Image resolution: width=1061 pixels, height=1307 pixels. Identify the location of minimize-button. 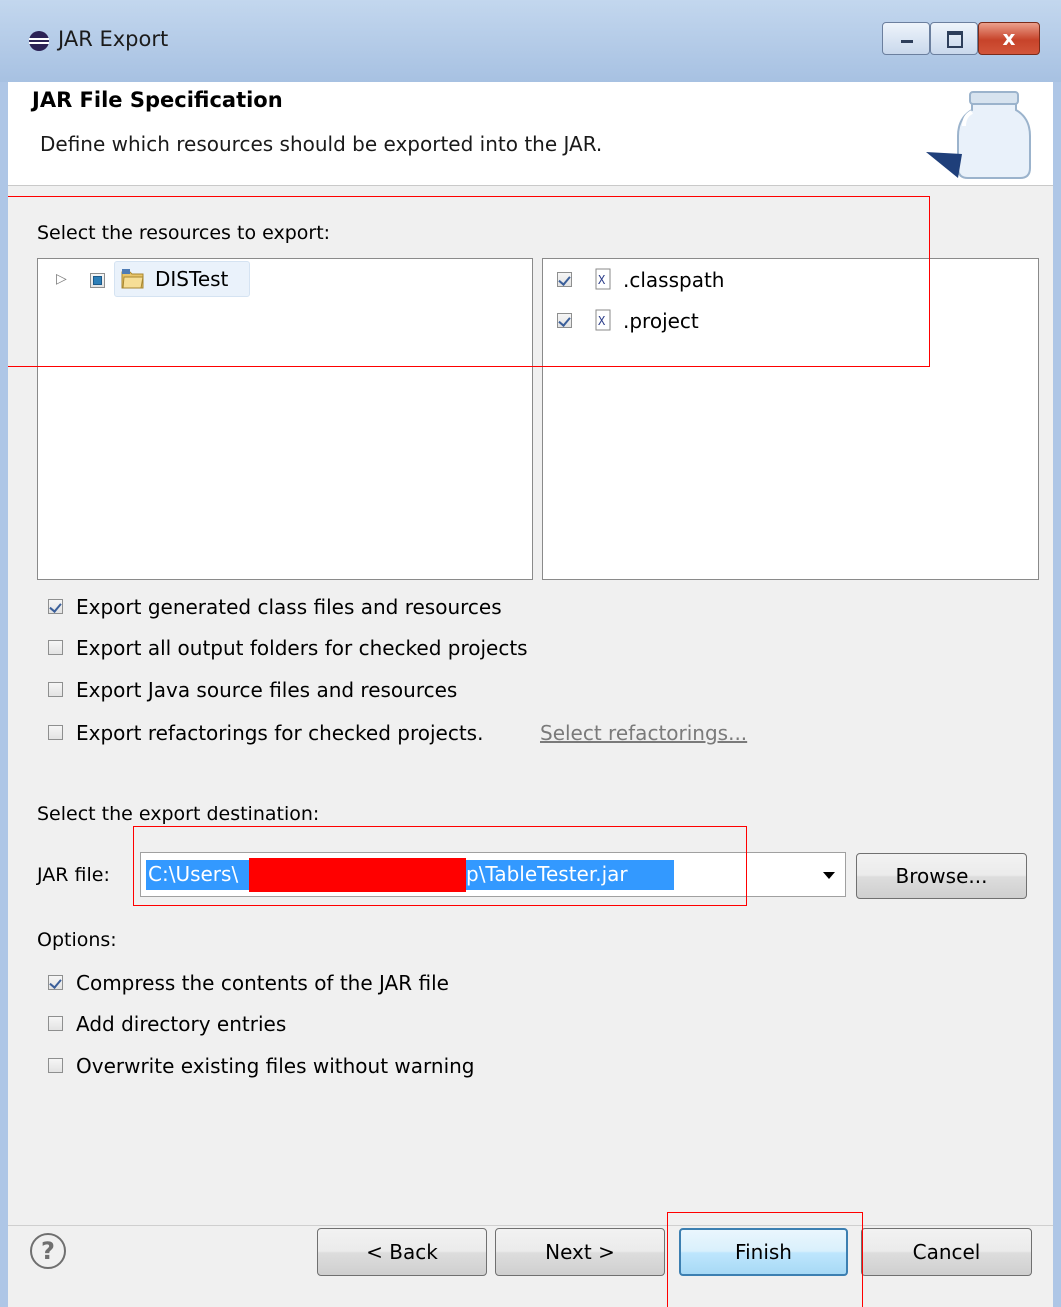
(906, 38).